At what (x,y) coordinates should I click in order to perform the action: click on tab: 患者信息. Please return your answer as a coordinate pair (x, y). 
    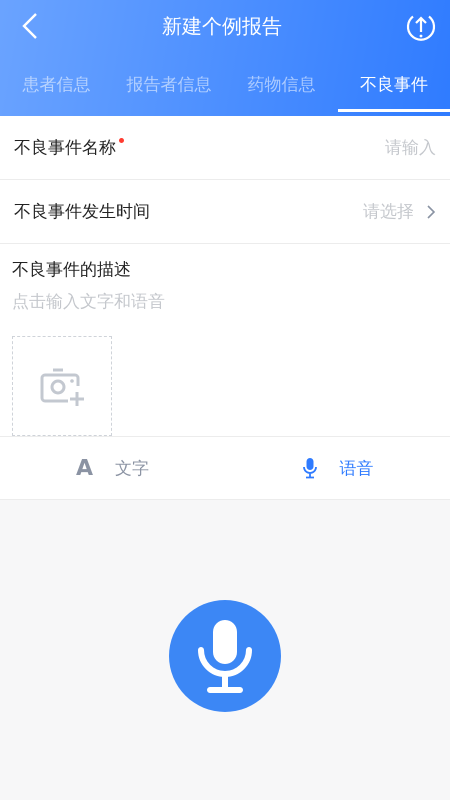
    Looking at the image, I should click on (56, 84).